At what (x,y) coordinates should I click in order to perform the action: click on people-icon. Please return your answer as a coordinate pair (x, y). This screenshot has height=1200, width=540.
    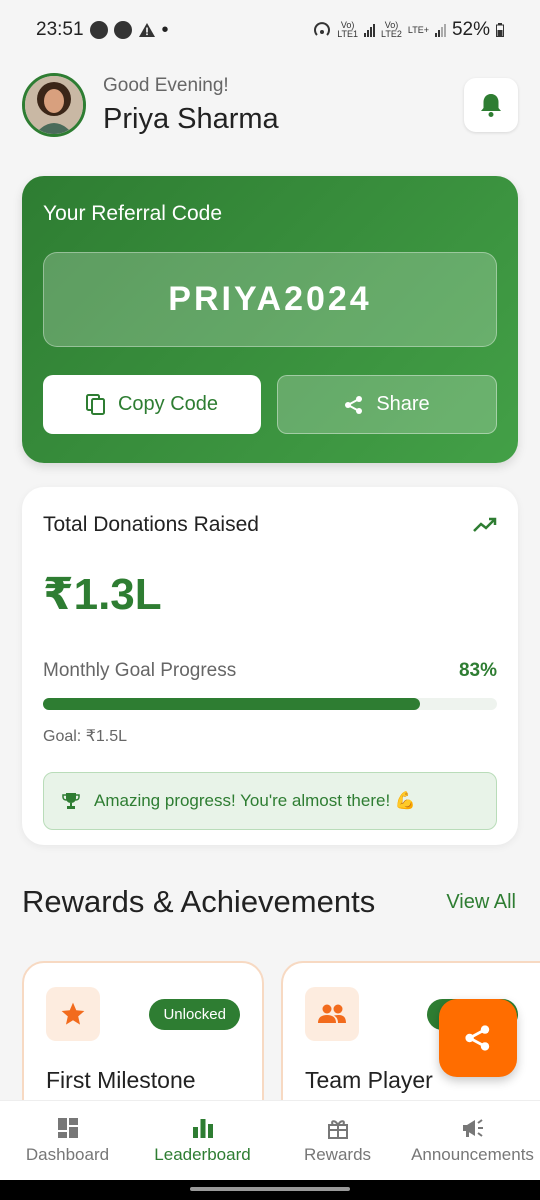
    Looking at the image, I should click on (332, 1013).